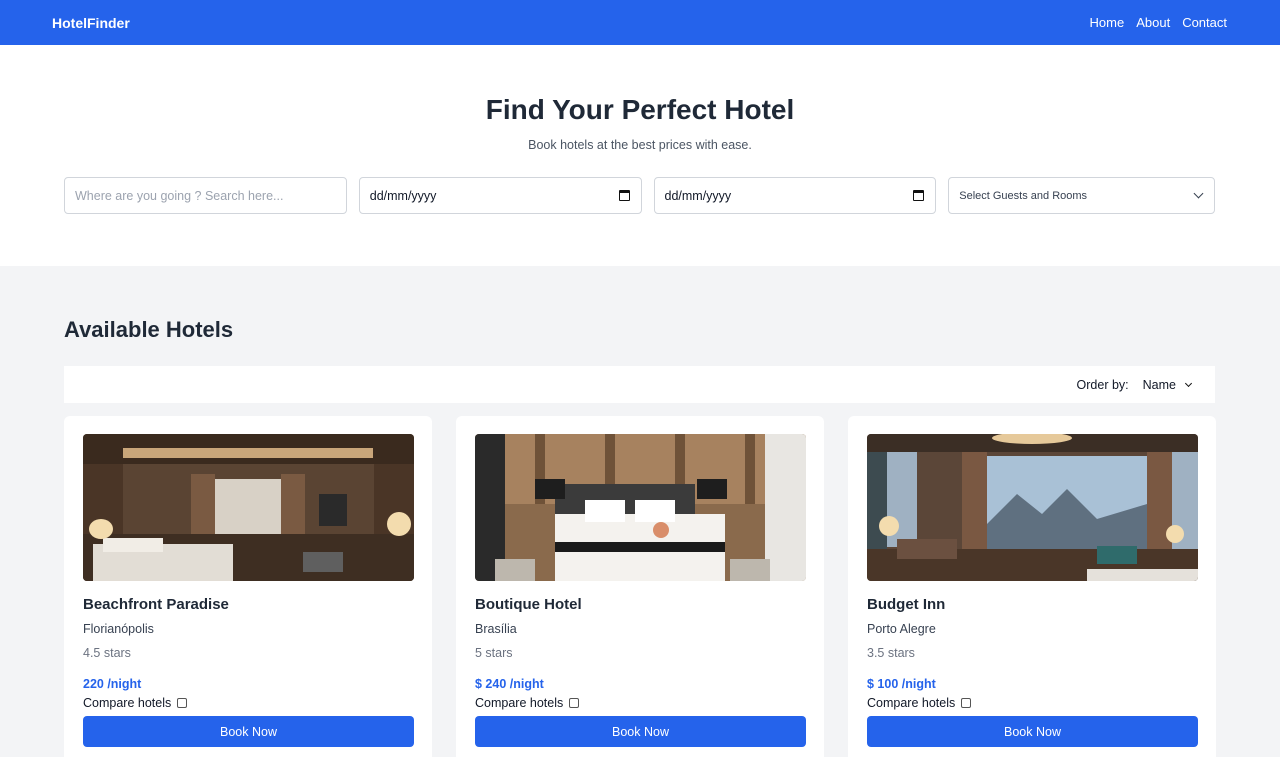 The width and height of the screenshot is (1280, 757). I want to click on checkin-date-field: dd/mm/yyyy, so click(500, 195).